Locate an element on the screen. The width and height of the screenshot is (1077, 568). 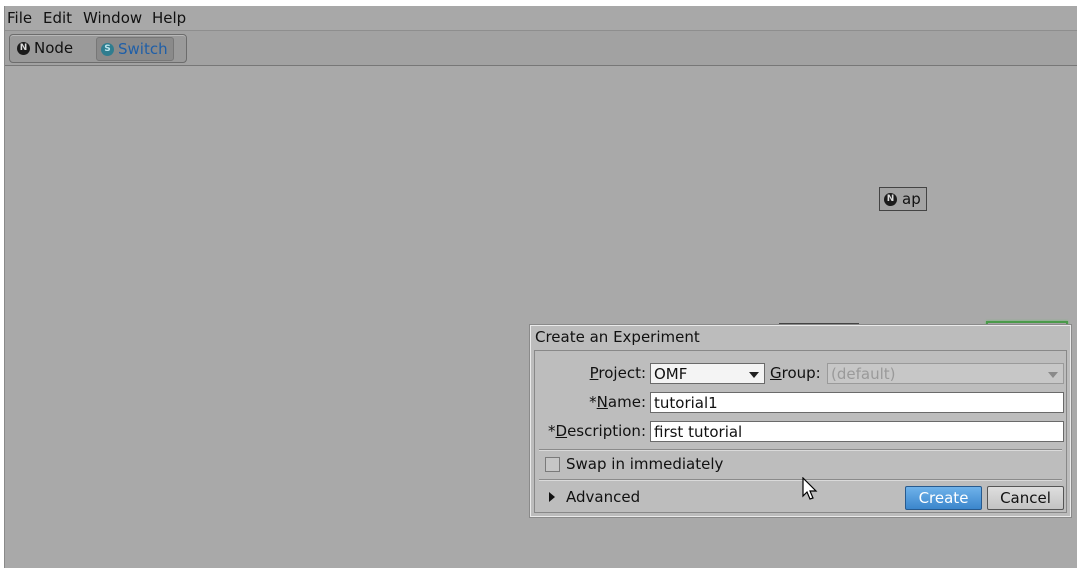
advanced-toggle: Advanced is located at coordinates (603, 497).